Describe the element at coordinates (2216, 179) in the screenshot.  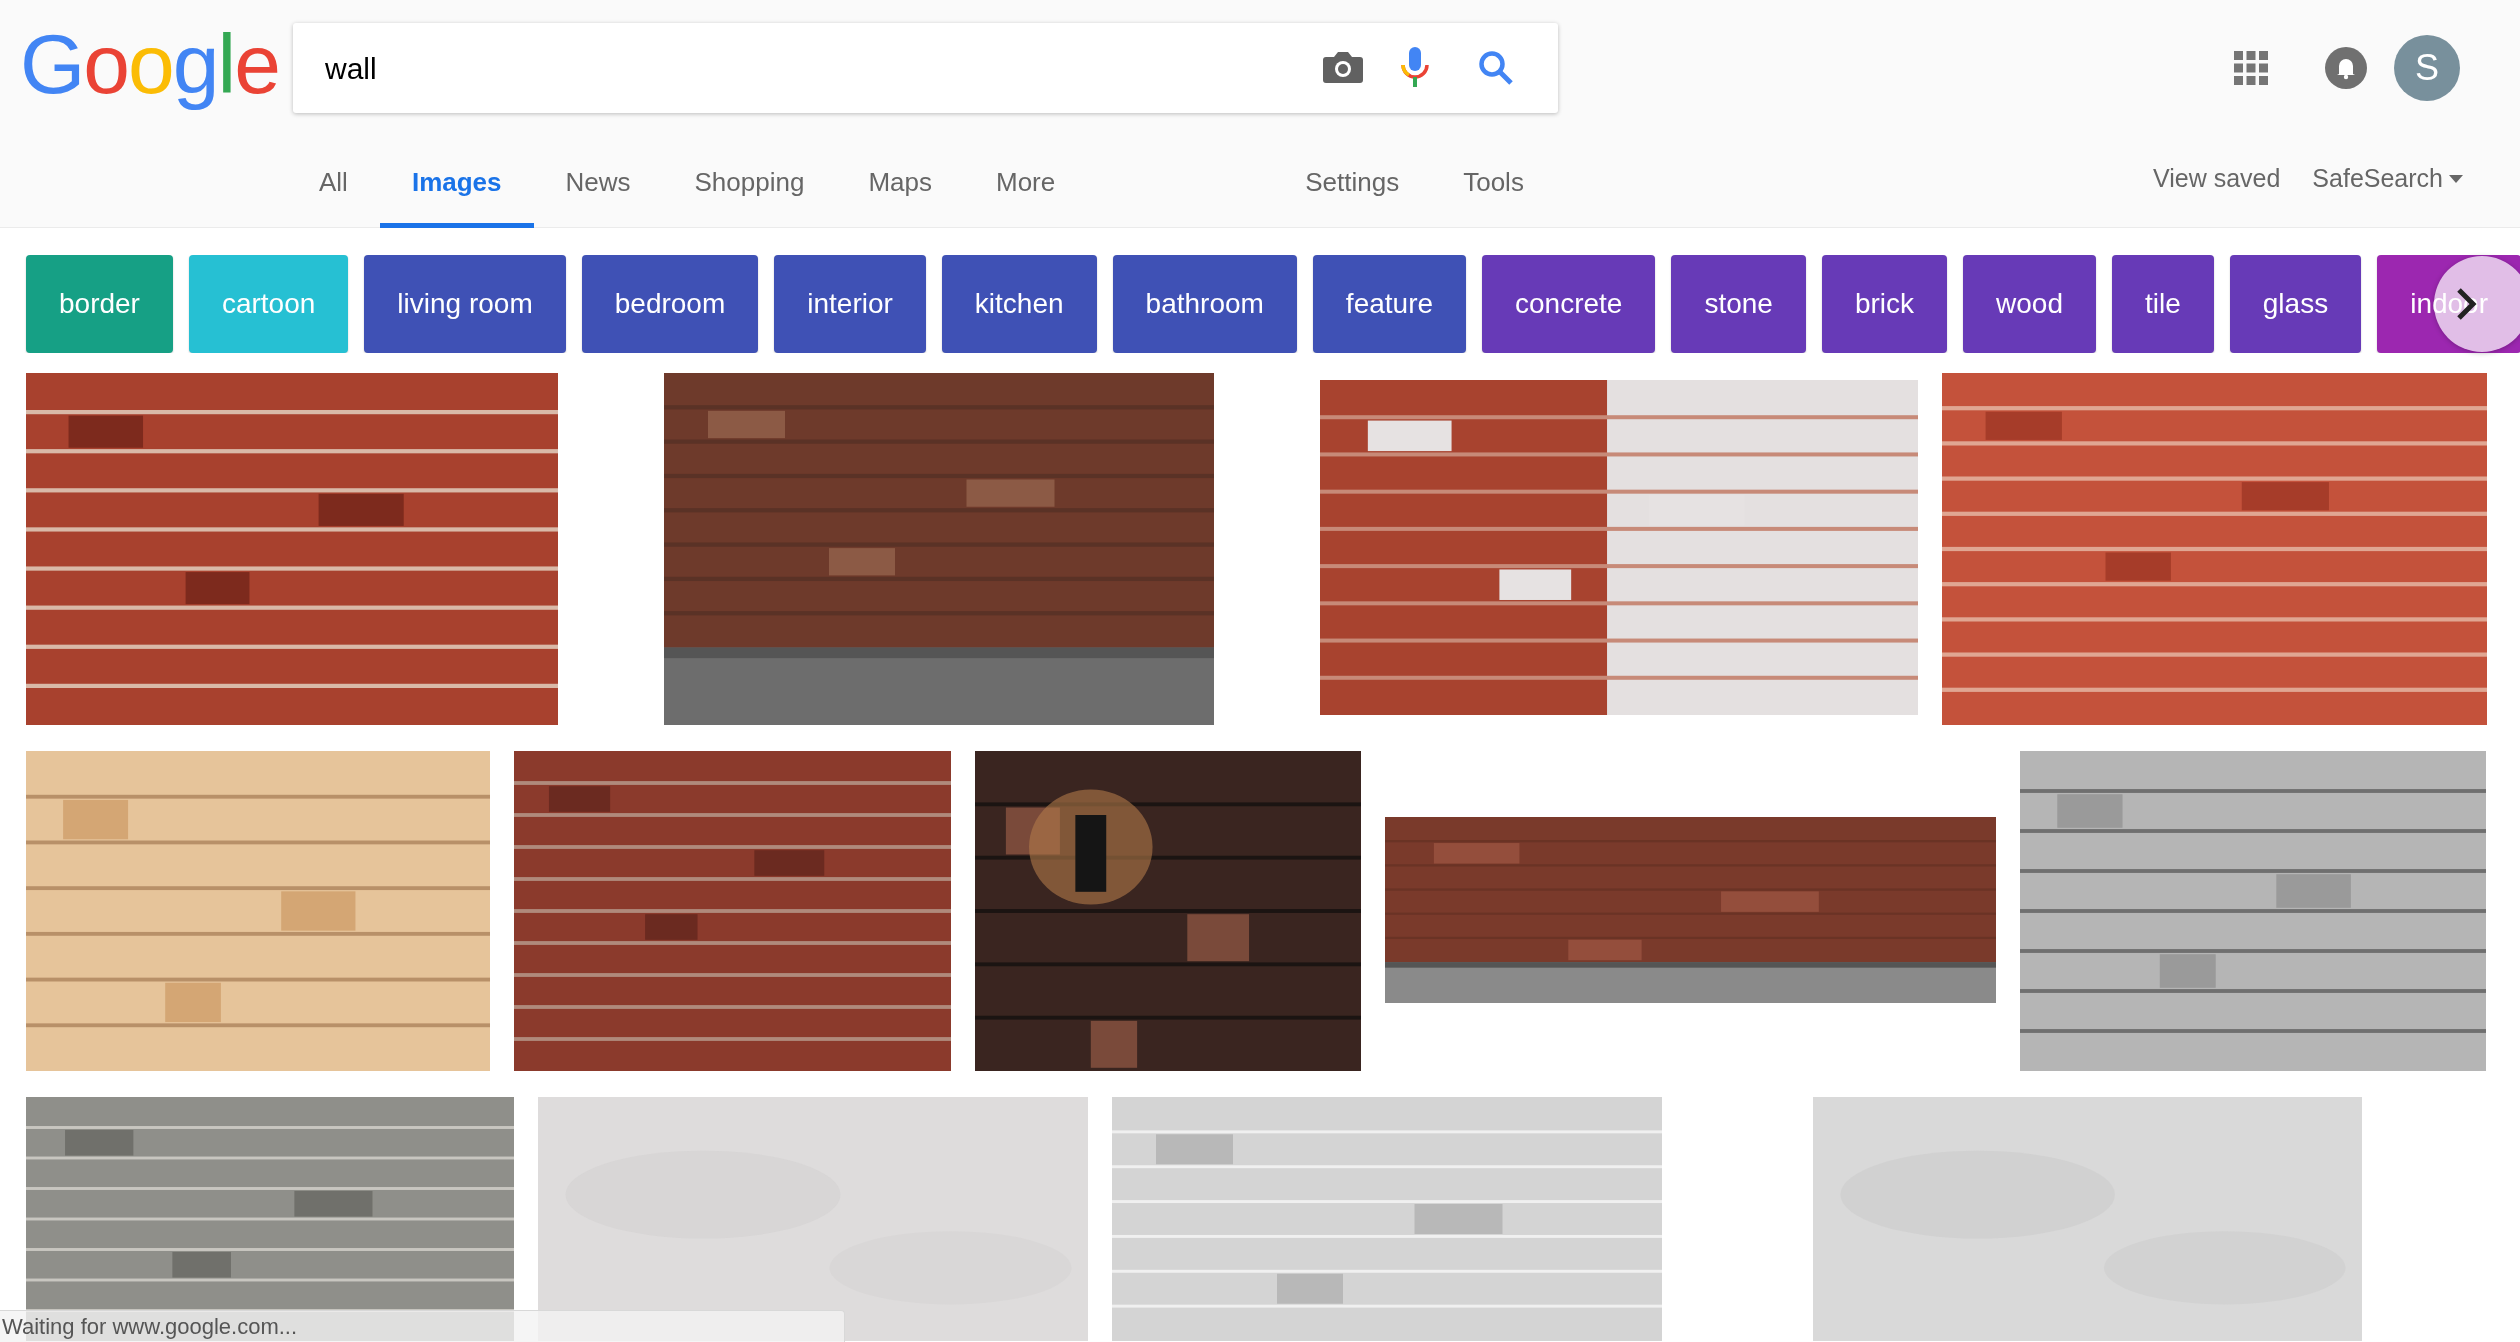
I see `view-saved-link: View saved` at that location.